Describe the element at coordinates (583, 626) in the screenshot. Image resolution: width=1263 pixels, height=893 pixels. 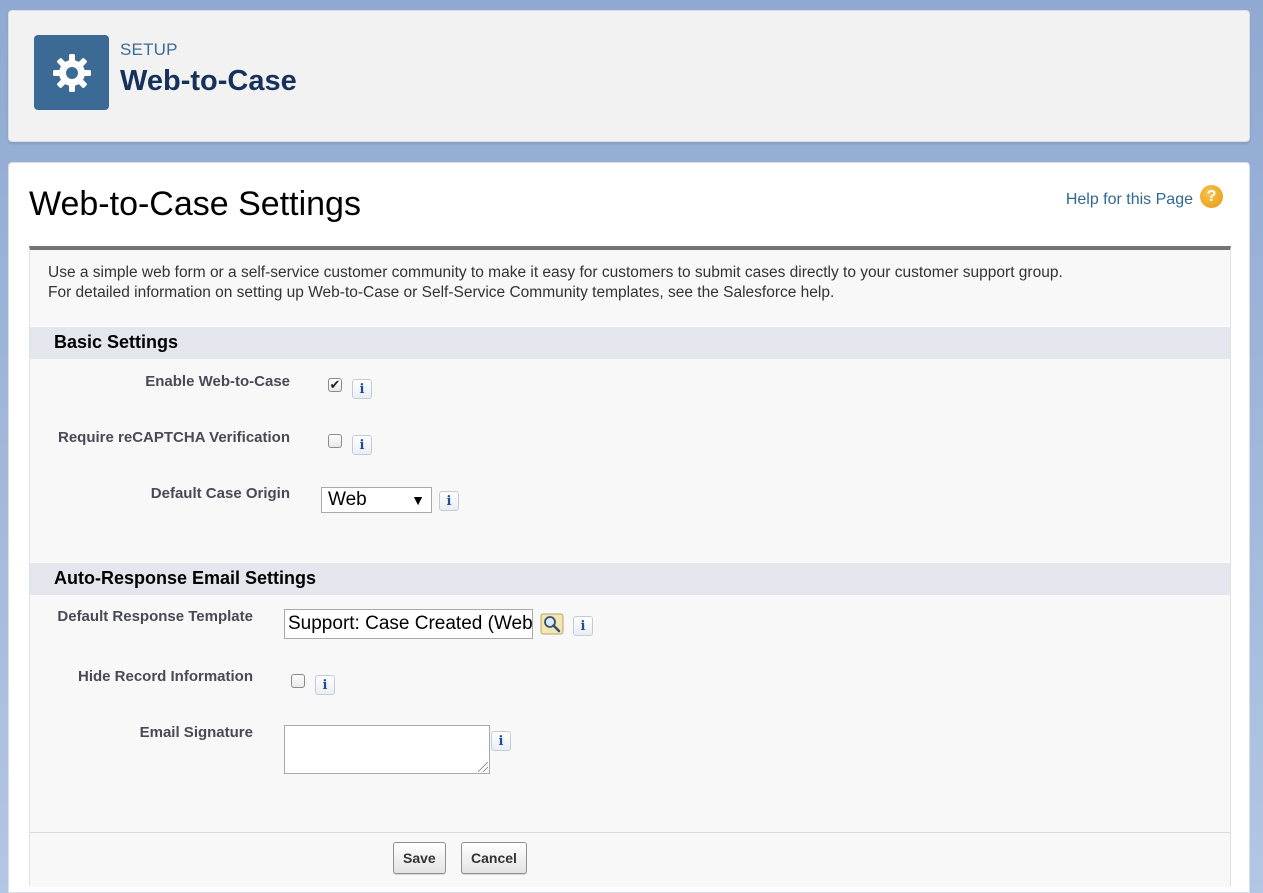
I see `default-response-template-info-icon: i` at that location.